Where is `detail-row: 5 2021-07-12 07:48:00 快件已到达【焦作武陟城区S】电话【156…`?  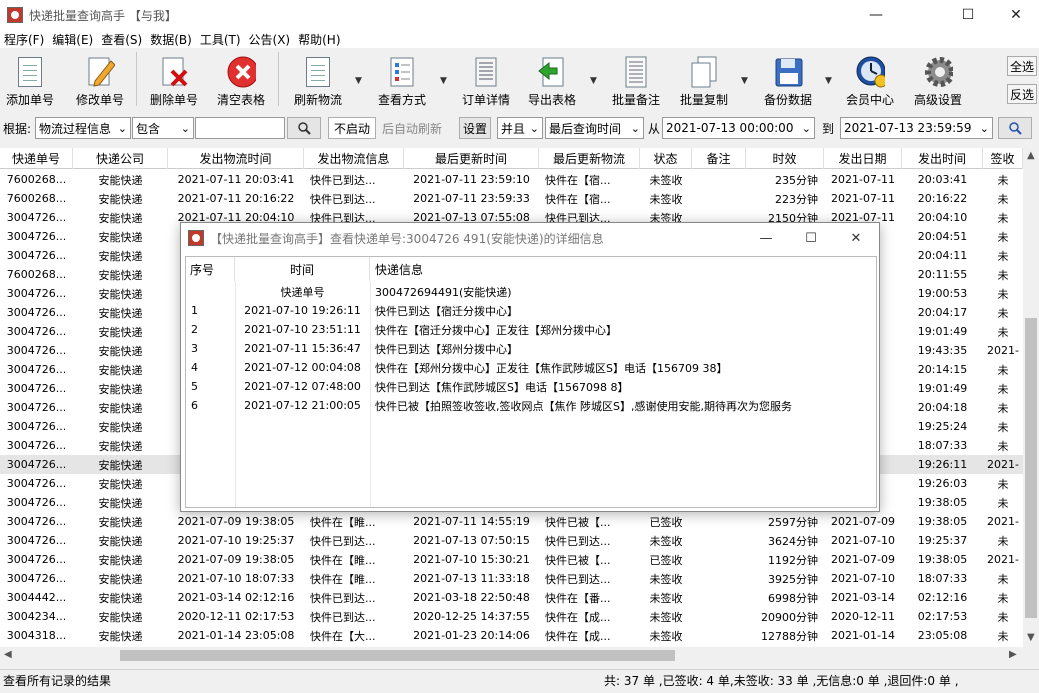 detail-row: 5 2021-07-12 07:48:00 快件已到达【焦作武陟城区S】电话【156… is located at coordinates (531, 386).